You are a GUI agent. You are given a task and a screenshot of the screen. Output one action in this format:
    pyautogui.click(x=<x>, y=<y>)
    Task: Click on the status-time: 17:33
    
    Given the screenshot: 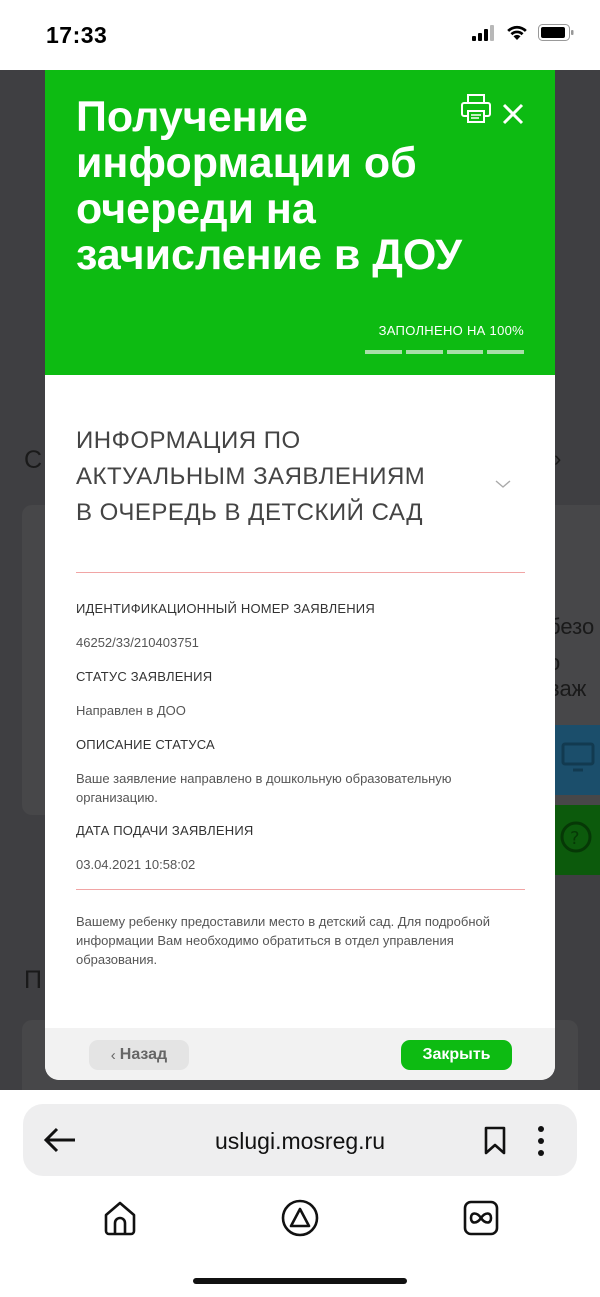 What is the action you would take?
    pyautogui.click(x=77, y=35)
    